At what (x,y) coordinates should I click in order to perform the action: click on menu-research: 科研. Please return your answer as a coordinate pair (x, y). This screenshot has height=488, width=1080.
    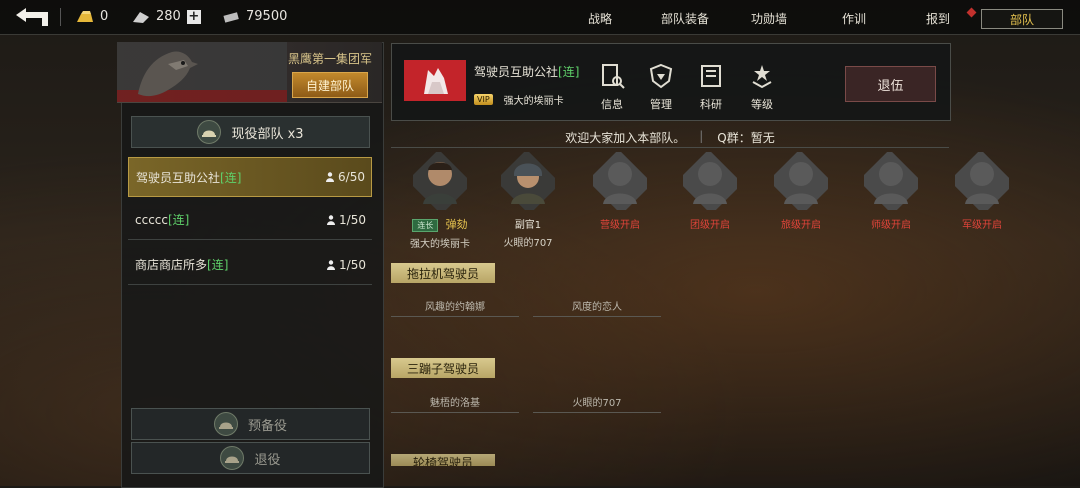
    Looking at the image, I should click on (711, 87).